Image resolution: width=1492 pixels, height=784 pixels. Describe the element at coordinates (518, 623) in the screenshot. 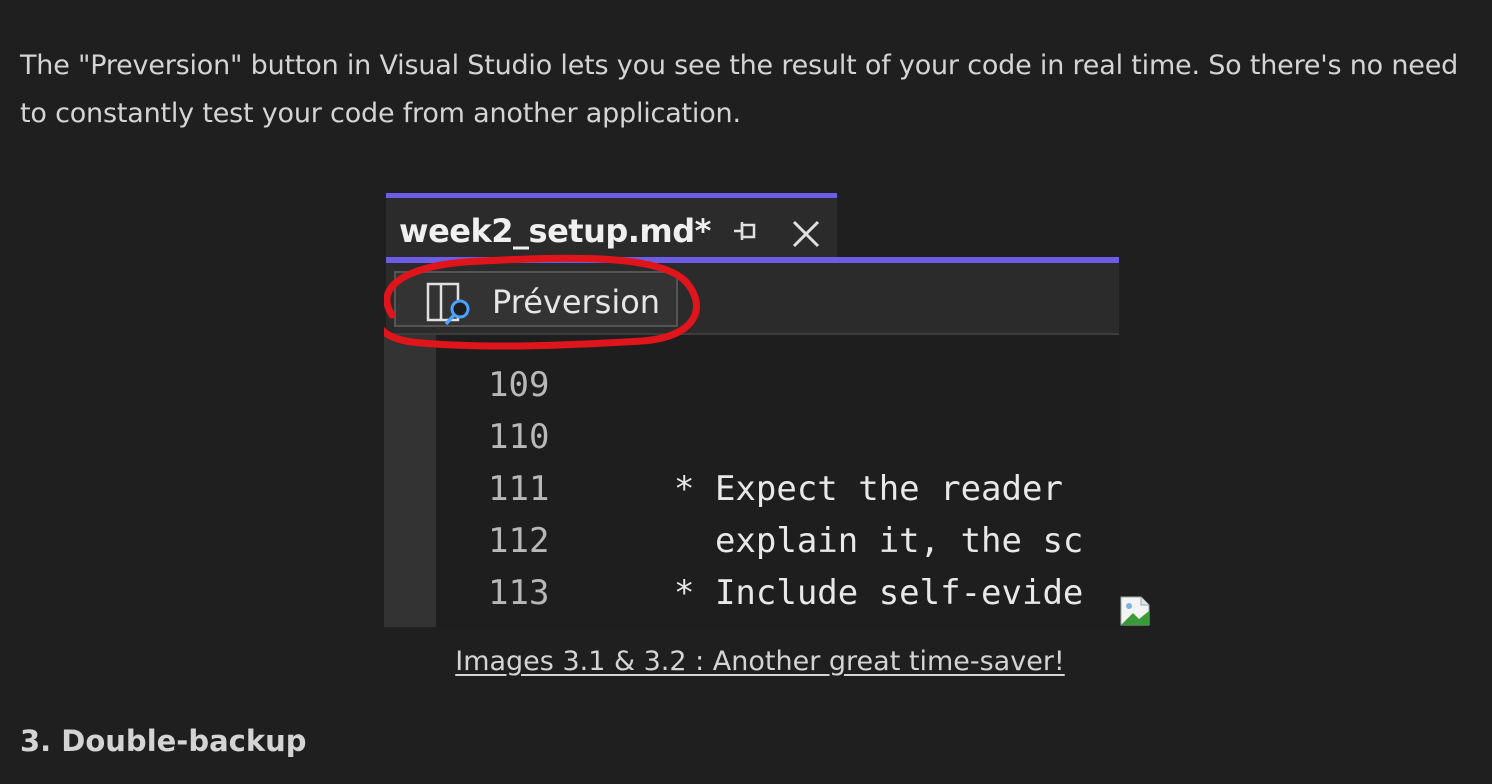

I see `line-number: 114` at that location.